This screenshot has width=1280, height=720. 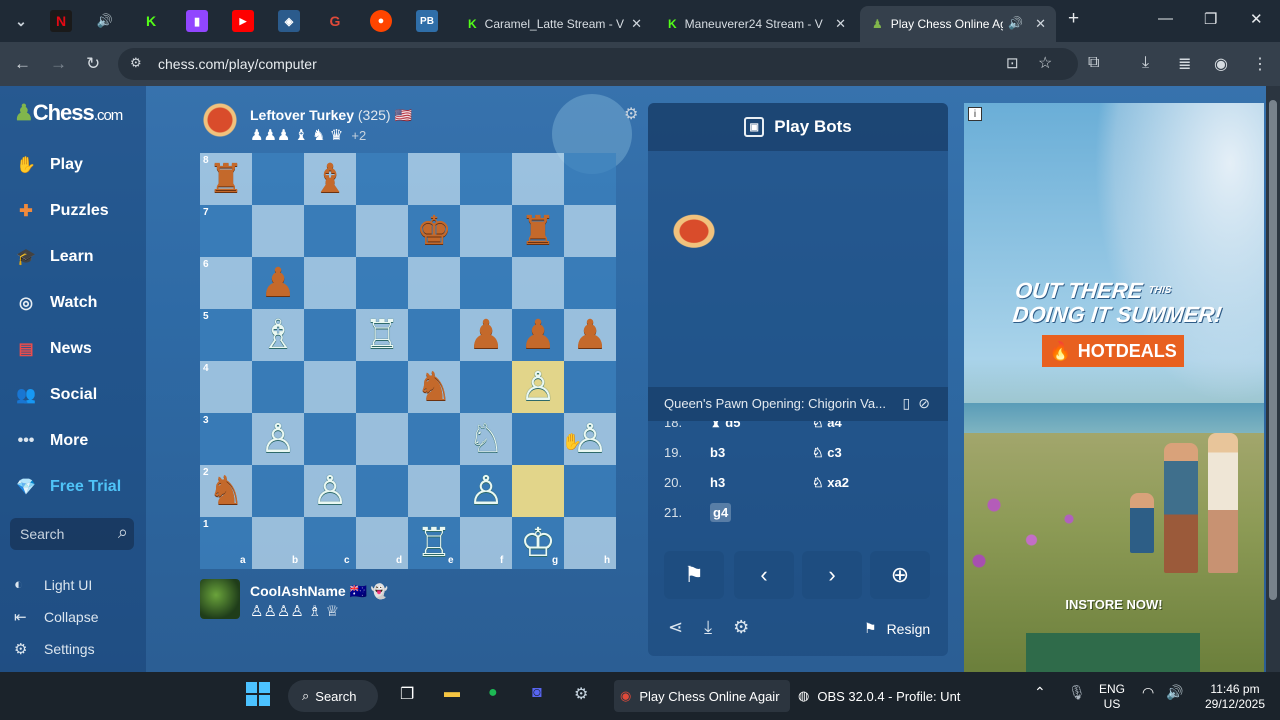 What do you see at coordinates (590, 231) in the screenshot?
I see `square-h7` at bounding box center [590, 231].